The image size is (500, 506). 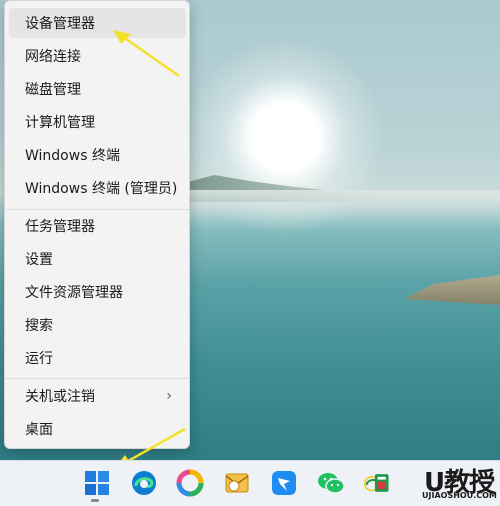 What do you see at coordinates (146, 54) in the screenshot?
I see `annotation-arrow-top` at bounding box center [146, 54].